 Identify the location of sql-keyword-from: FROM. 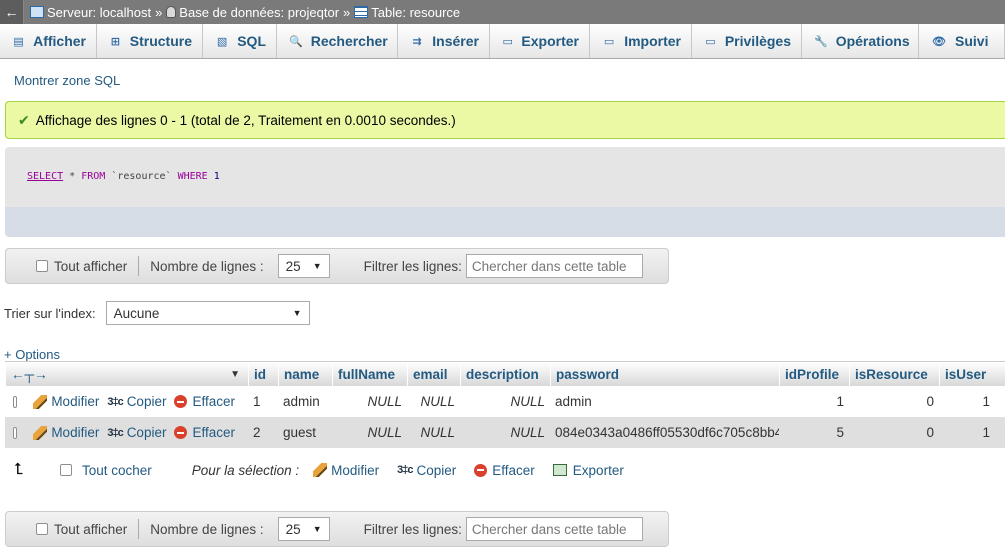
(93, 176).